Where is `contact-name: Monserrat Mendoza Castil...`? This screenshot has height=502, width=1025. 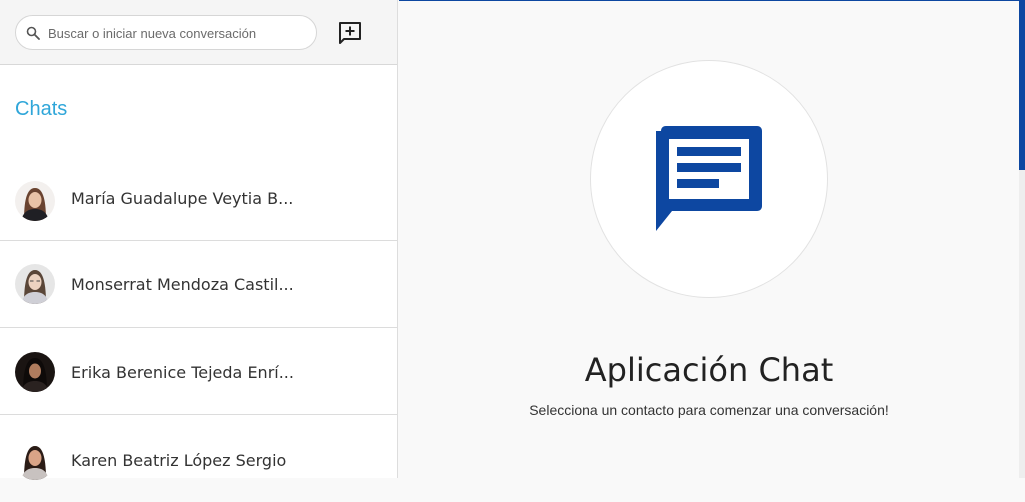
contact-name: Monserrat Mendoza Castil... is located at coordinates (182, 284).